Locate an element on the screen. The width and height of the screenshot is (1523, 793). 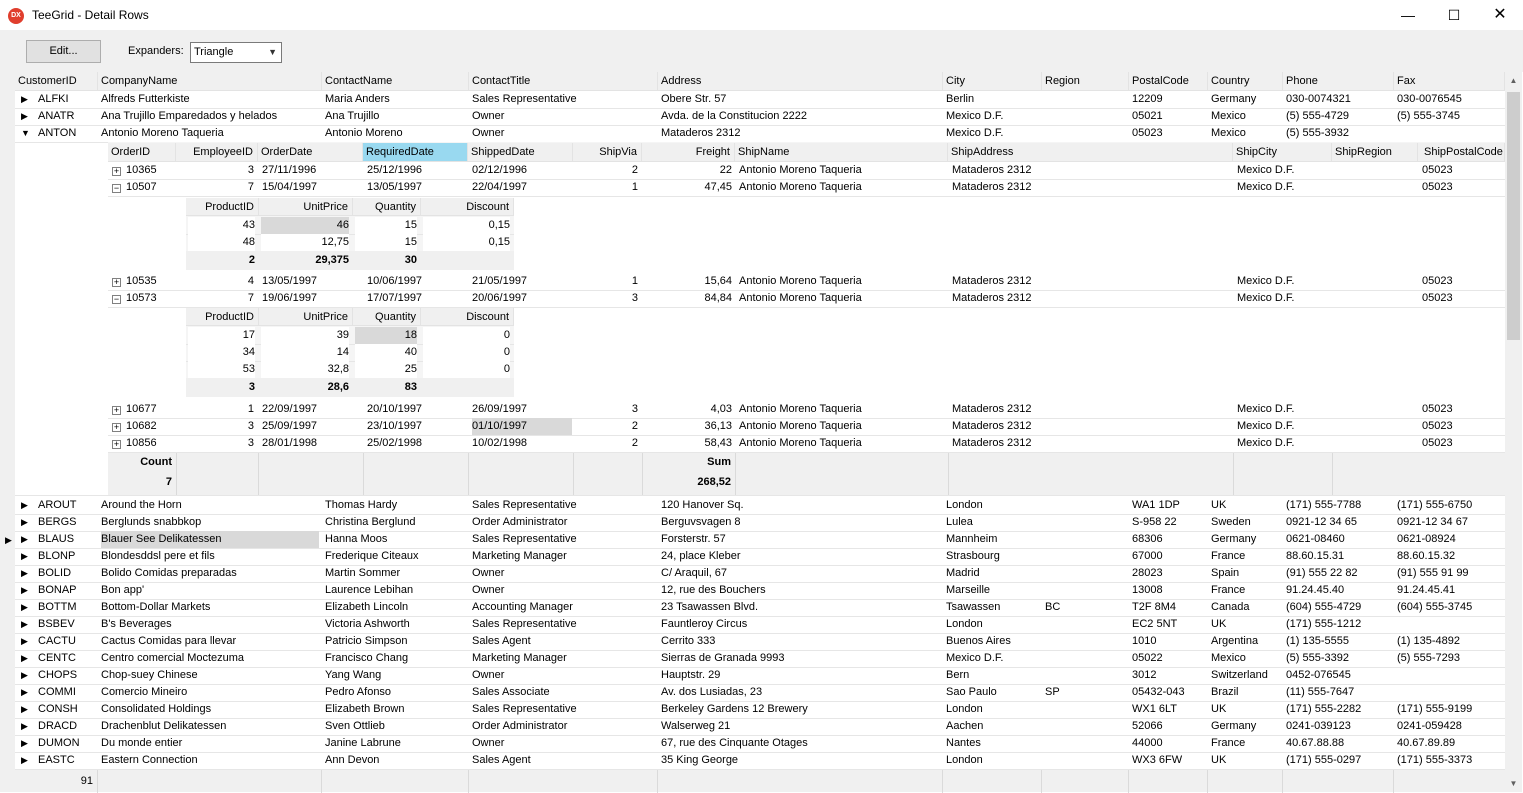
order-cell-ship-name: Antonio Moreno Taqueria is located at coordinates (843, 426).